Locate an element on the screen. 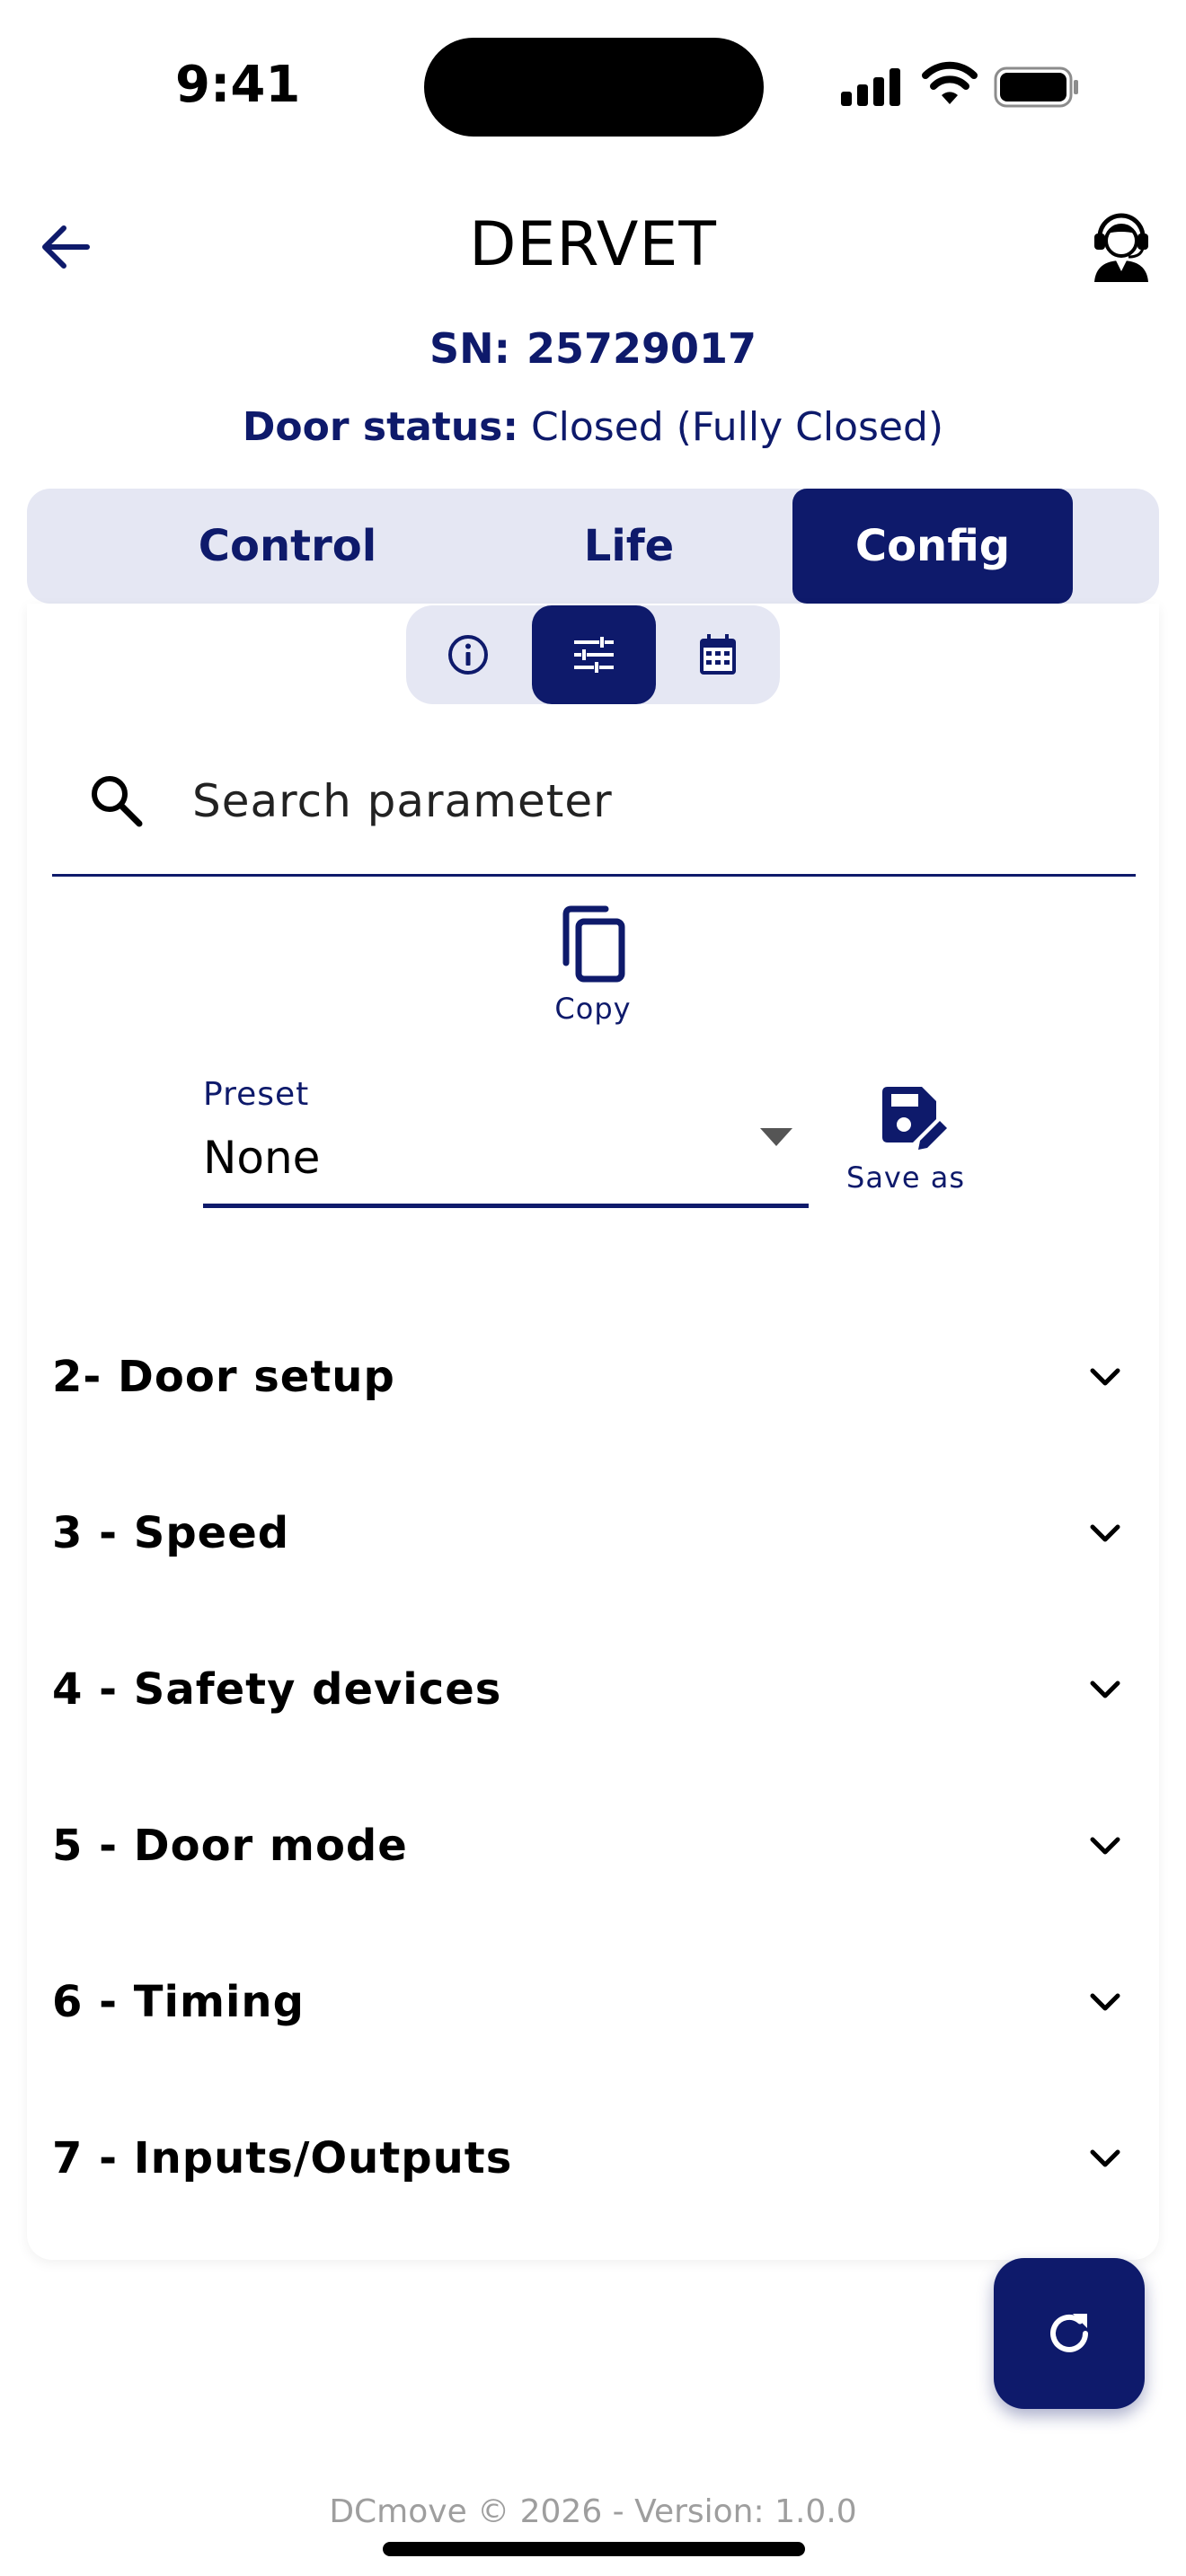 Image resolution: width=1186 pixels, height=2576 pixels. section-label: 2- Door setup is located at coordinates (223, 1377).